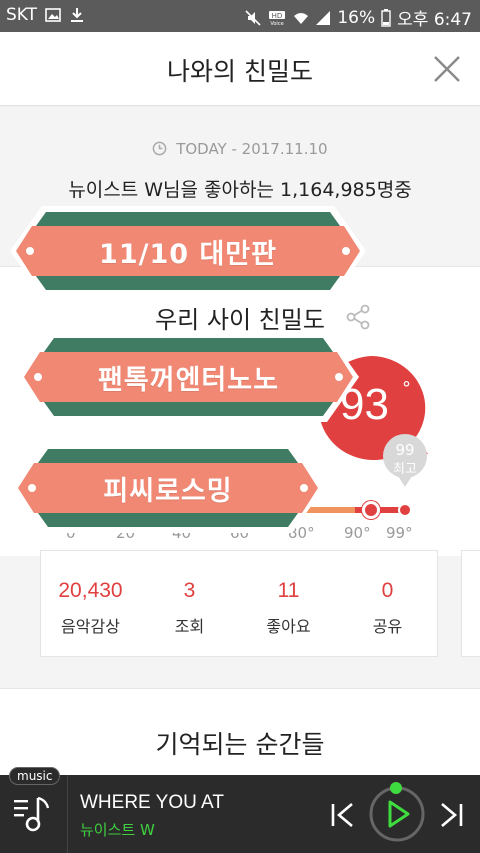  Describe the element at coordinates (387, 590) in the screenshot. I see `stat-value: 0` at that location.